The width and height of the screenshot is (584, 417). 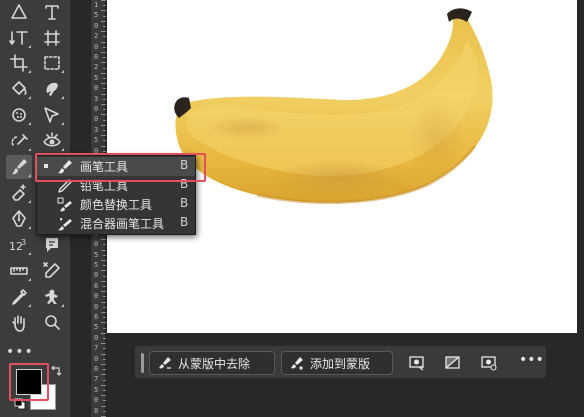 I want to click on zoom-tool-button, so click(x=52, y=323).